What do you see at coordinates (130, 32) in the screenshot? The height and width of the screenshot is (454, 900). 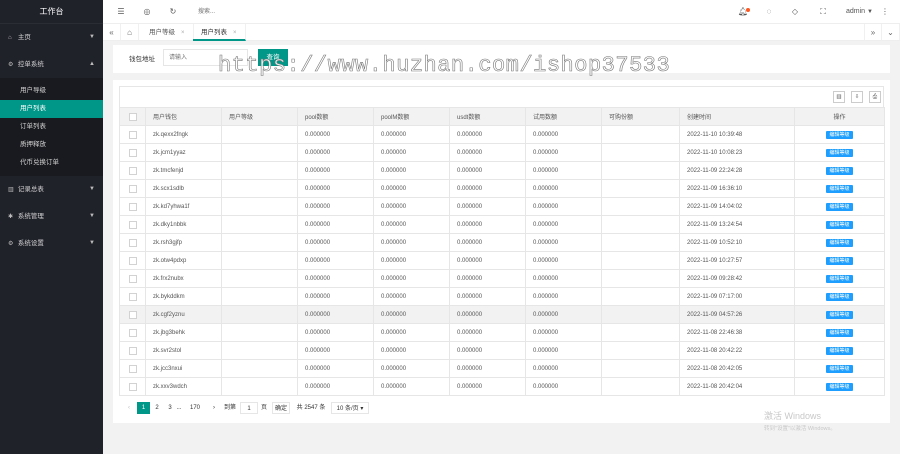 I see `home-tab-icon: ⌂` at bounding box center [130, 32].